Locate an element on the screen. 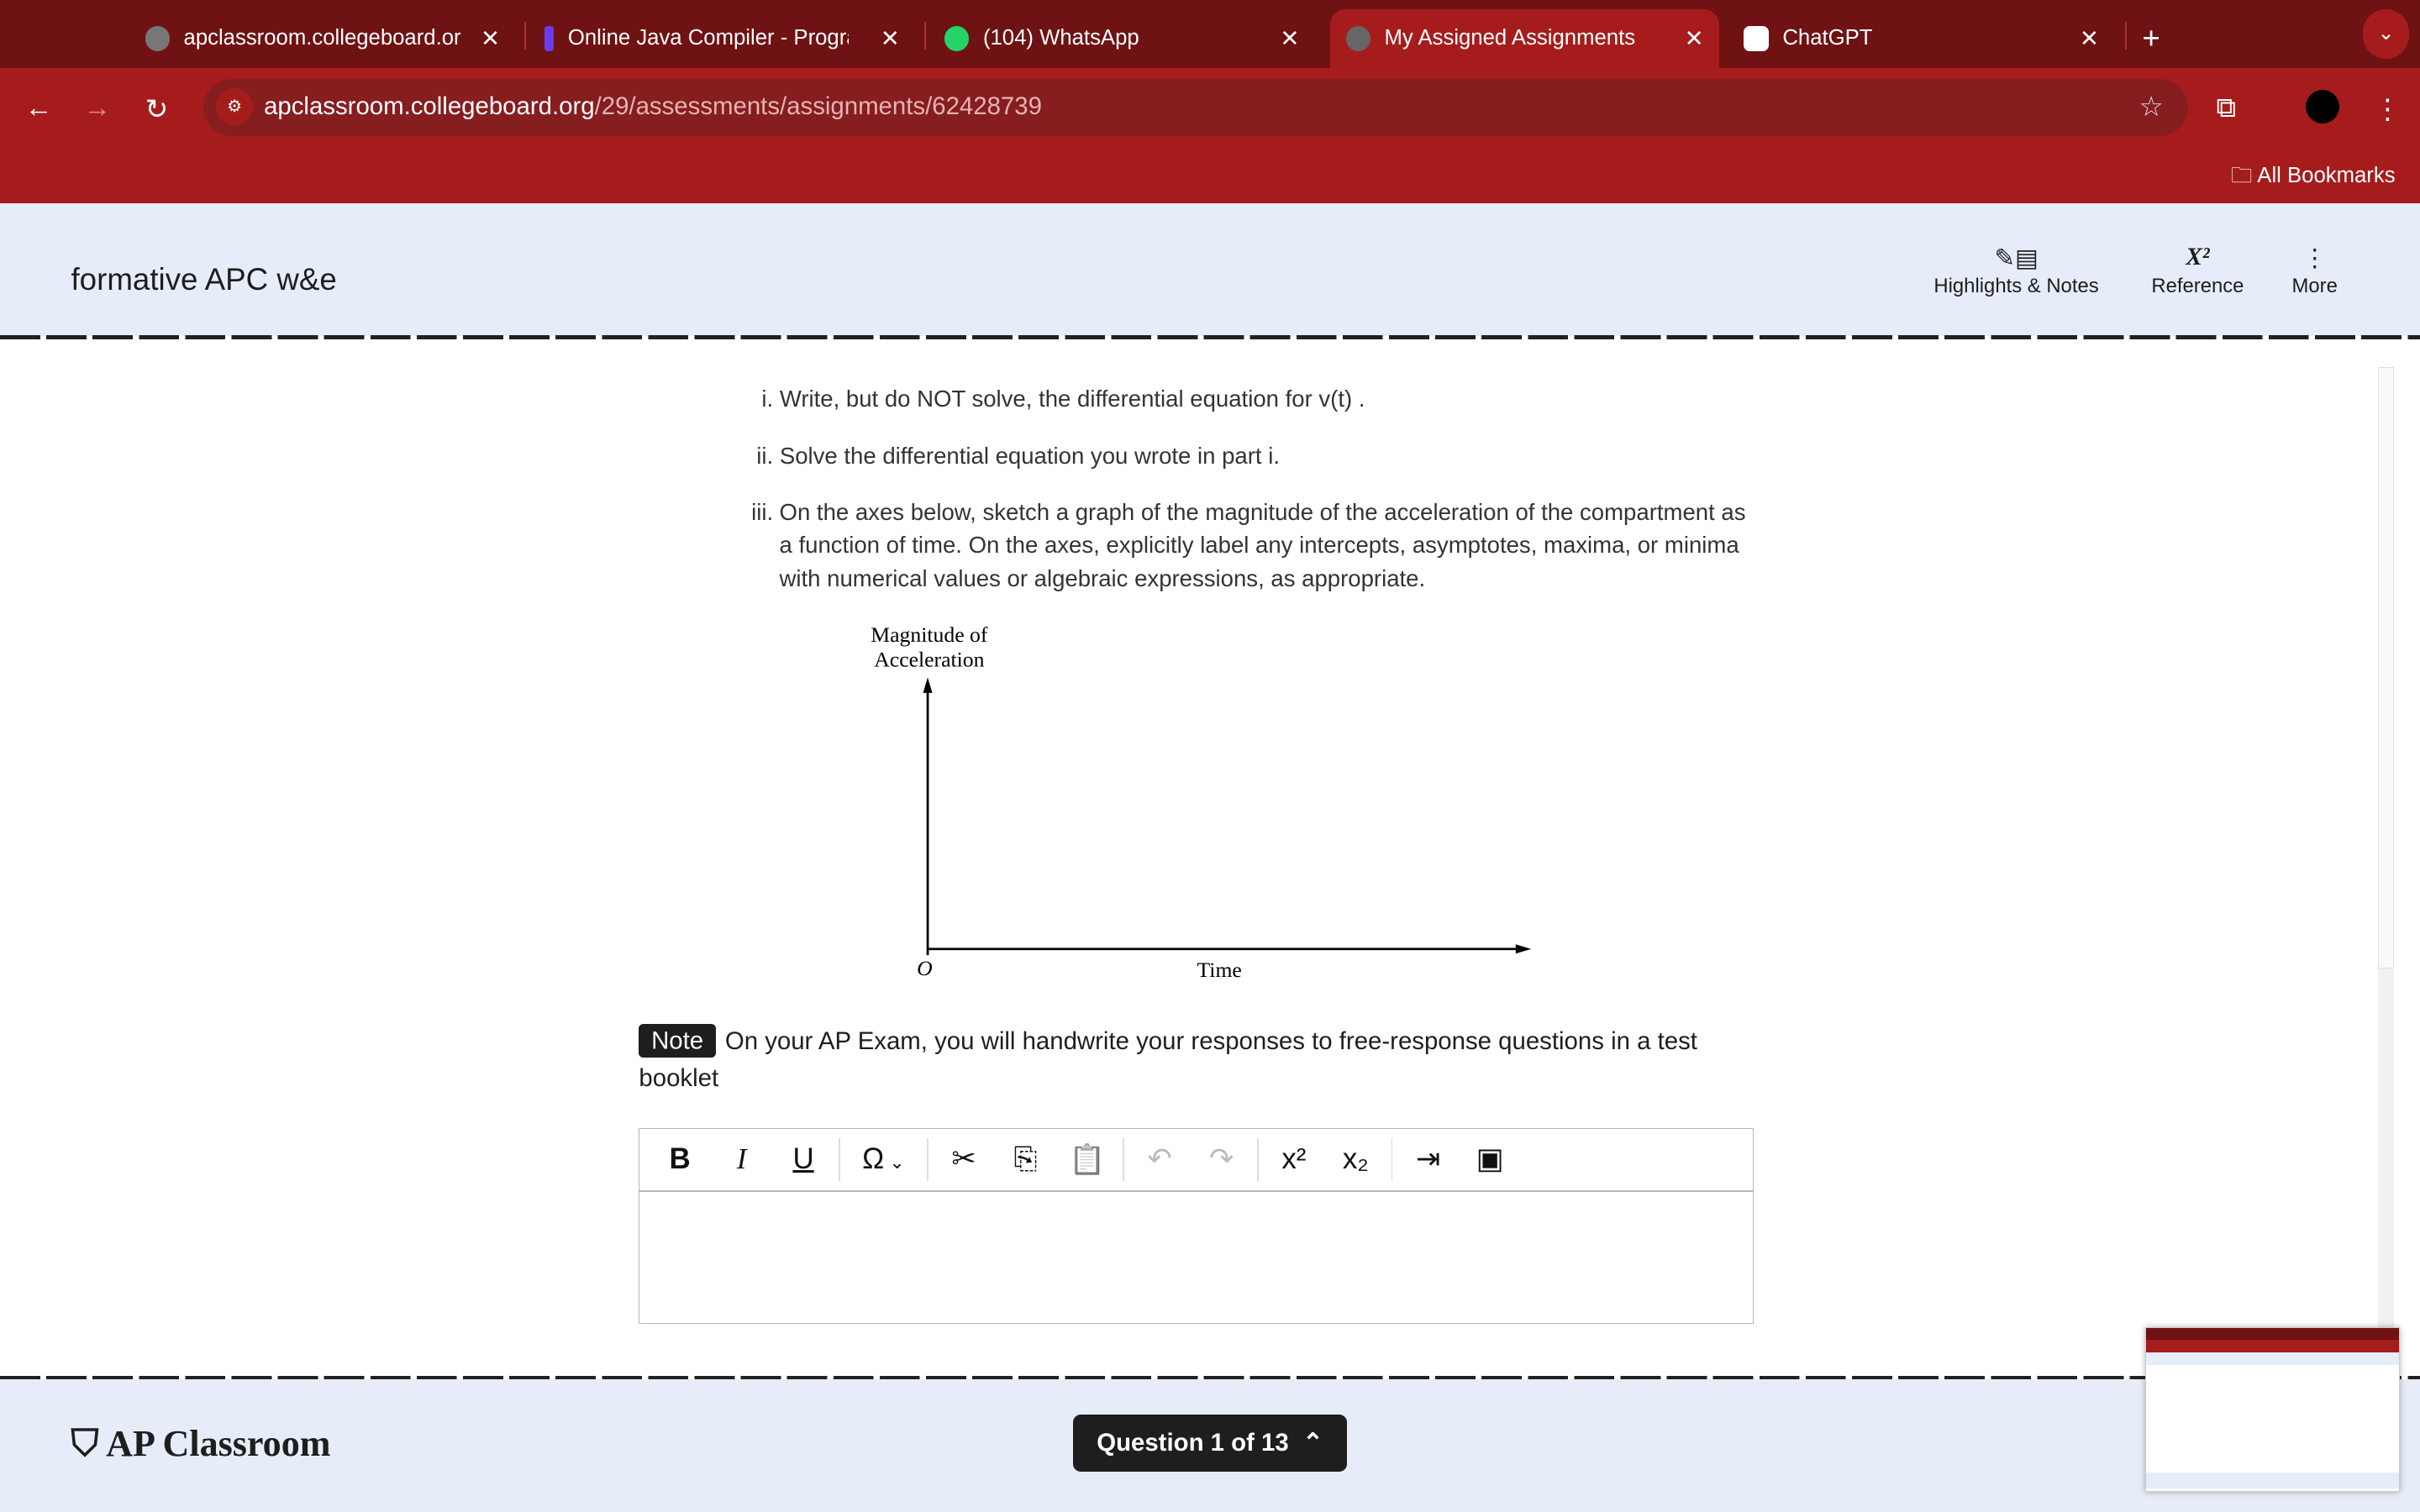 This screenshot has height=1512, width=2420. chatgpt-icon is located at coordinates (1756, 38).